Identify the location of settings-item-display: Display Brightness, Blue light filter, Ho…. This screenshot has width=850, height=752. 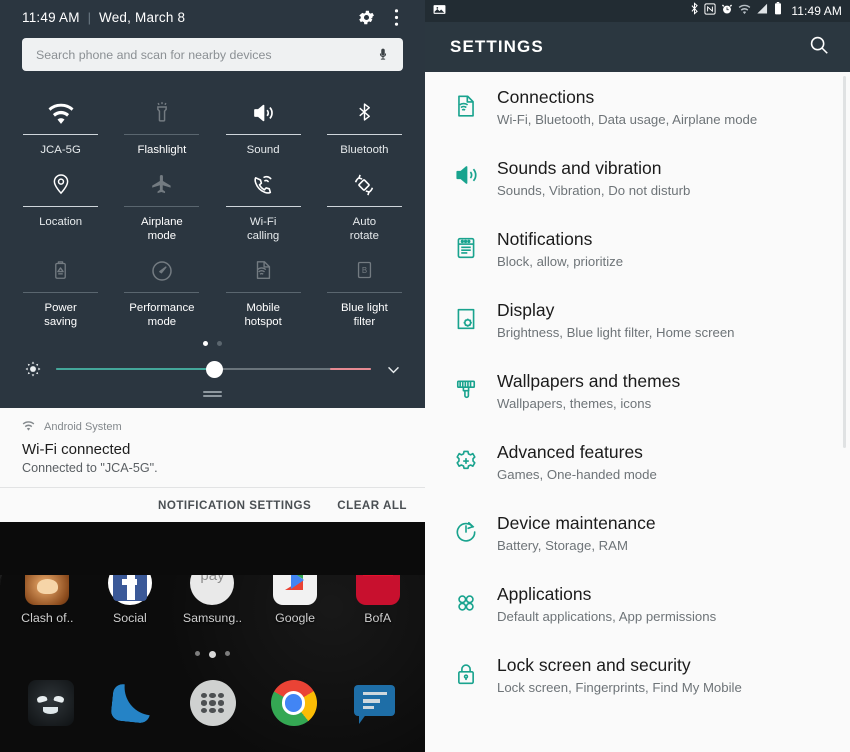
(637, 320).